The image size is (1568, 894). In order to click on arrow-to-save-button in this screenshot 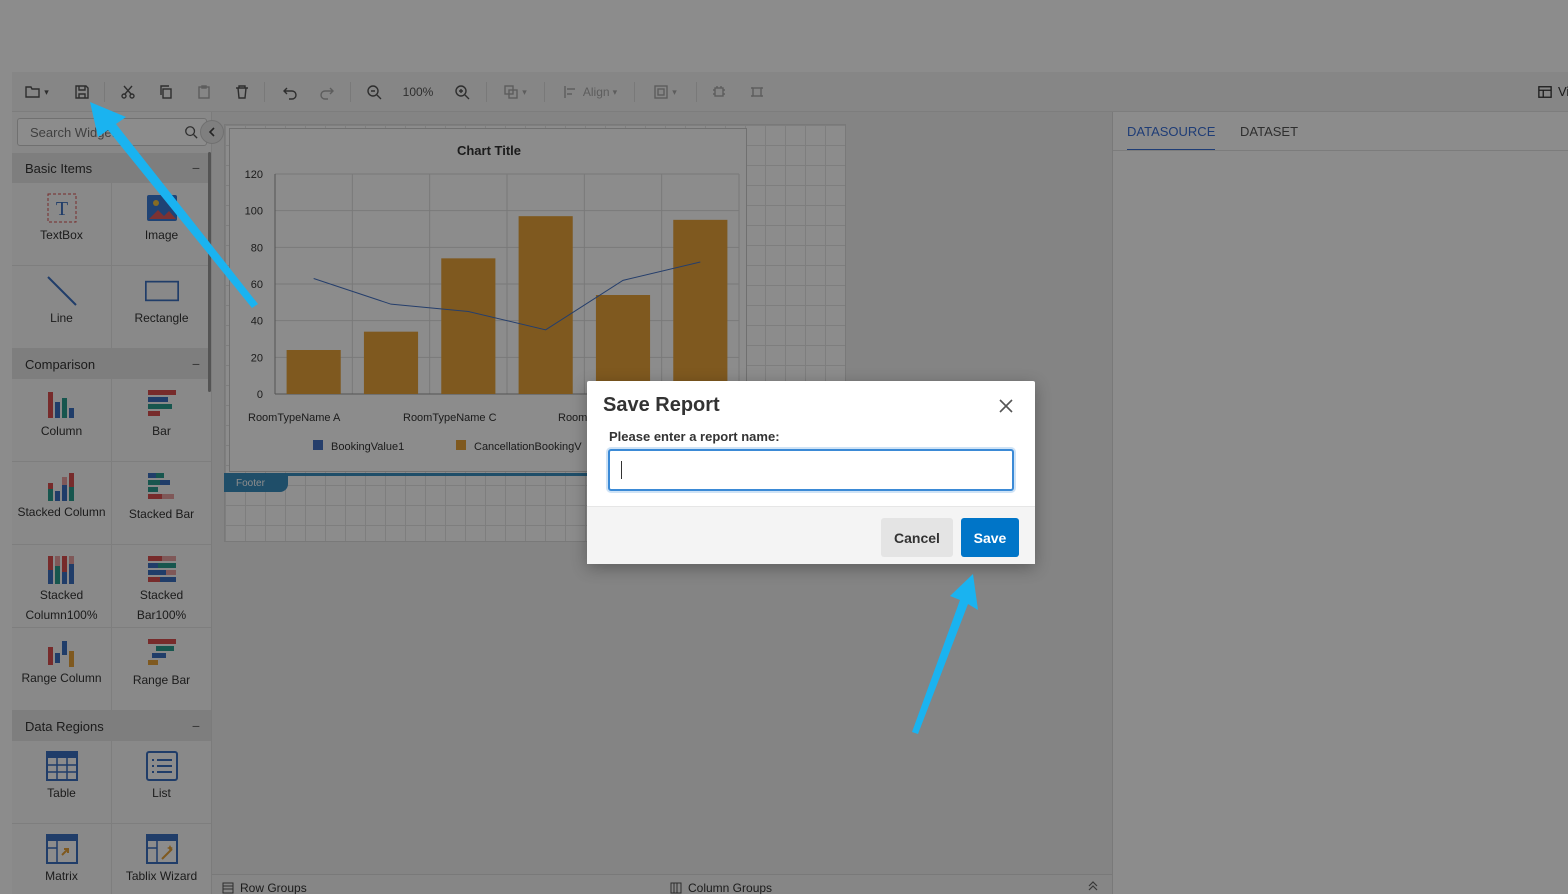, I will do `click(945, 654)`.